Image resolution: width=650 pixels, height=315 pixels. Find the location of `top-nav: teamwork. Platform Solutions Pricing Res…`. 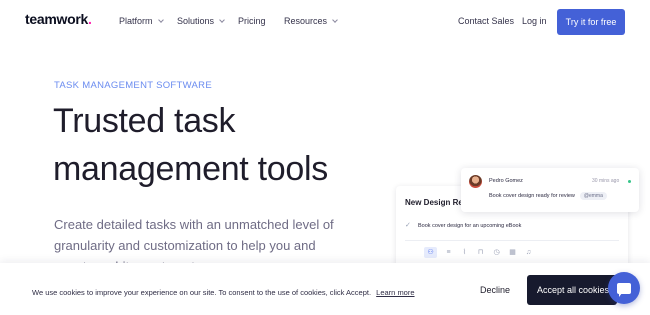

top-nav: teamwork. Platform Solutions Pricing Res… is located at coordinates (325, 22).